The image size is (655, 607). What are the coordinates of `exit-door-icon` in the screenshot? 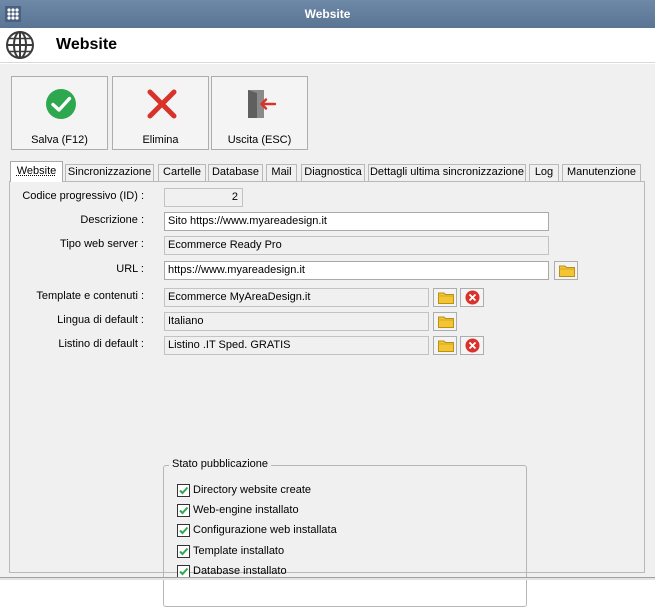 It's located at (262, 104).